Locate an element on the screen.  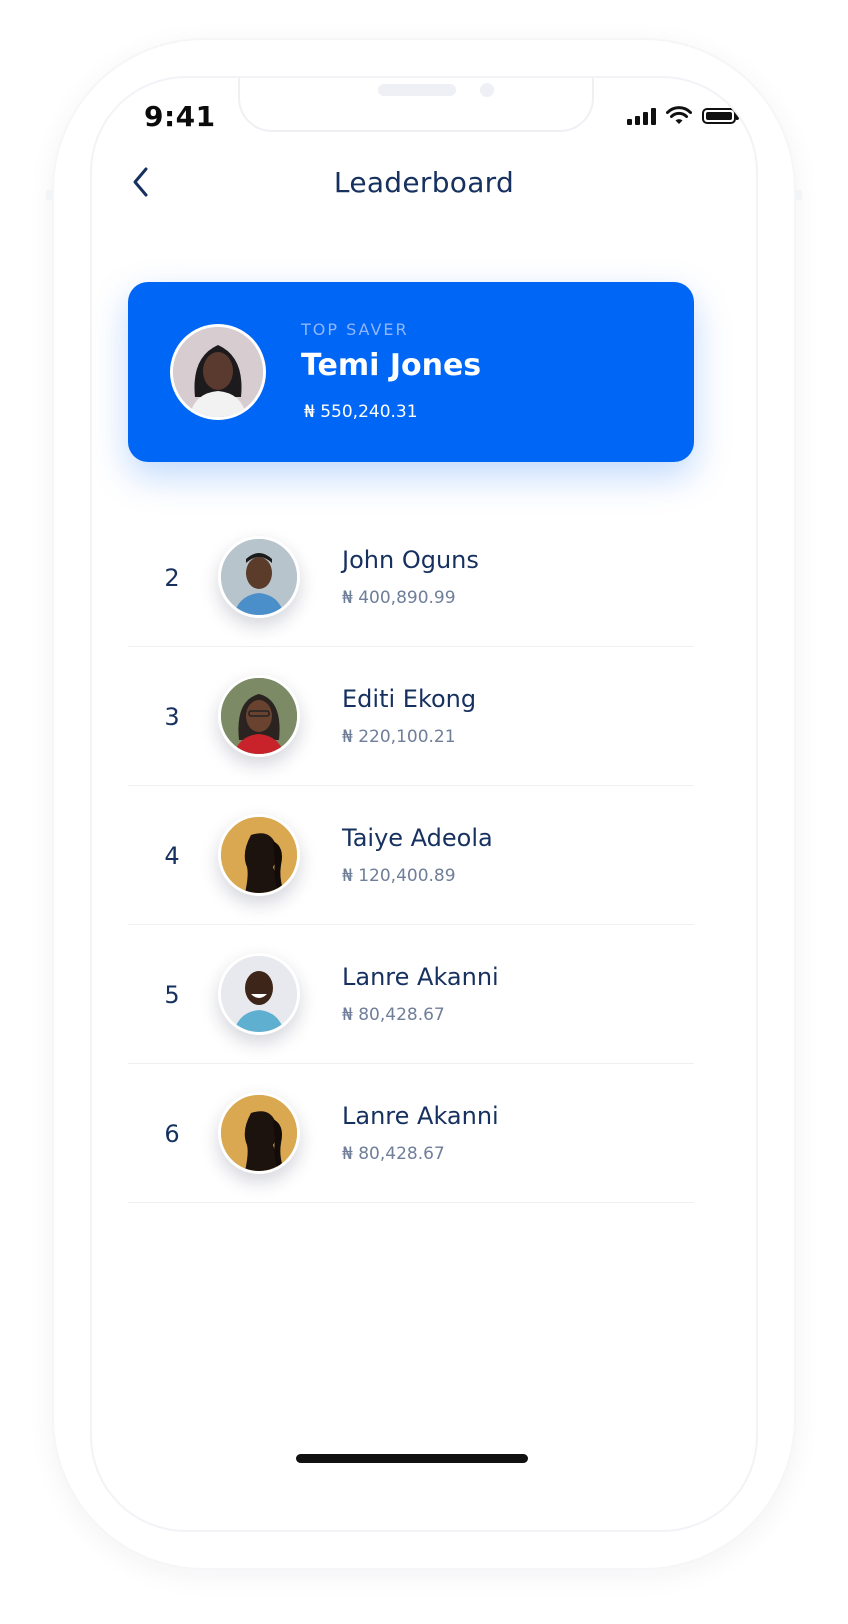
front-camera is located at coordinates (487, 90).